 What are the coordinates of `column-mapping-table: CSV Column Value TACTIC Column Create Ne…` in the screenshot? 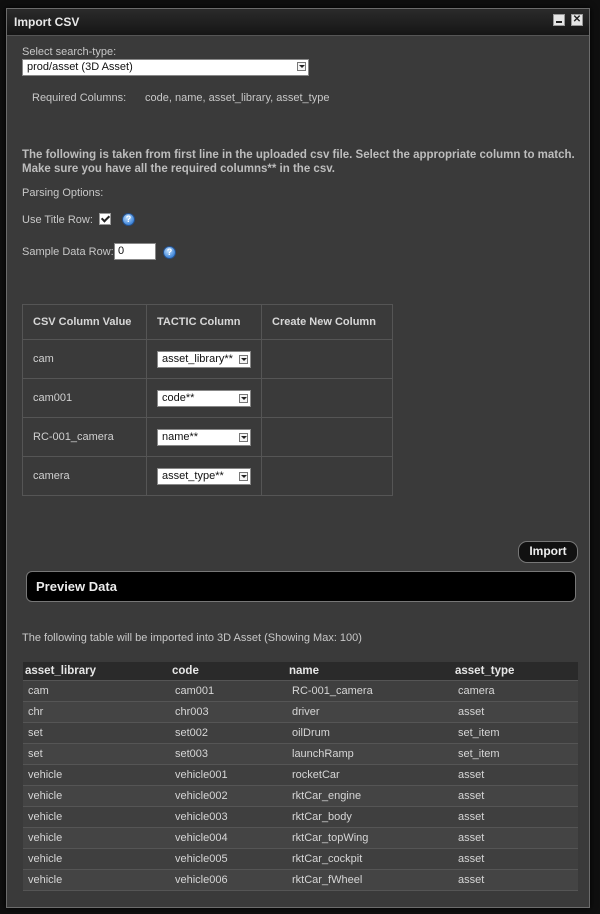 It's located at (207, 400).